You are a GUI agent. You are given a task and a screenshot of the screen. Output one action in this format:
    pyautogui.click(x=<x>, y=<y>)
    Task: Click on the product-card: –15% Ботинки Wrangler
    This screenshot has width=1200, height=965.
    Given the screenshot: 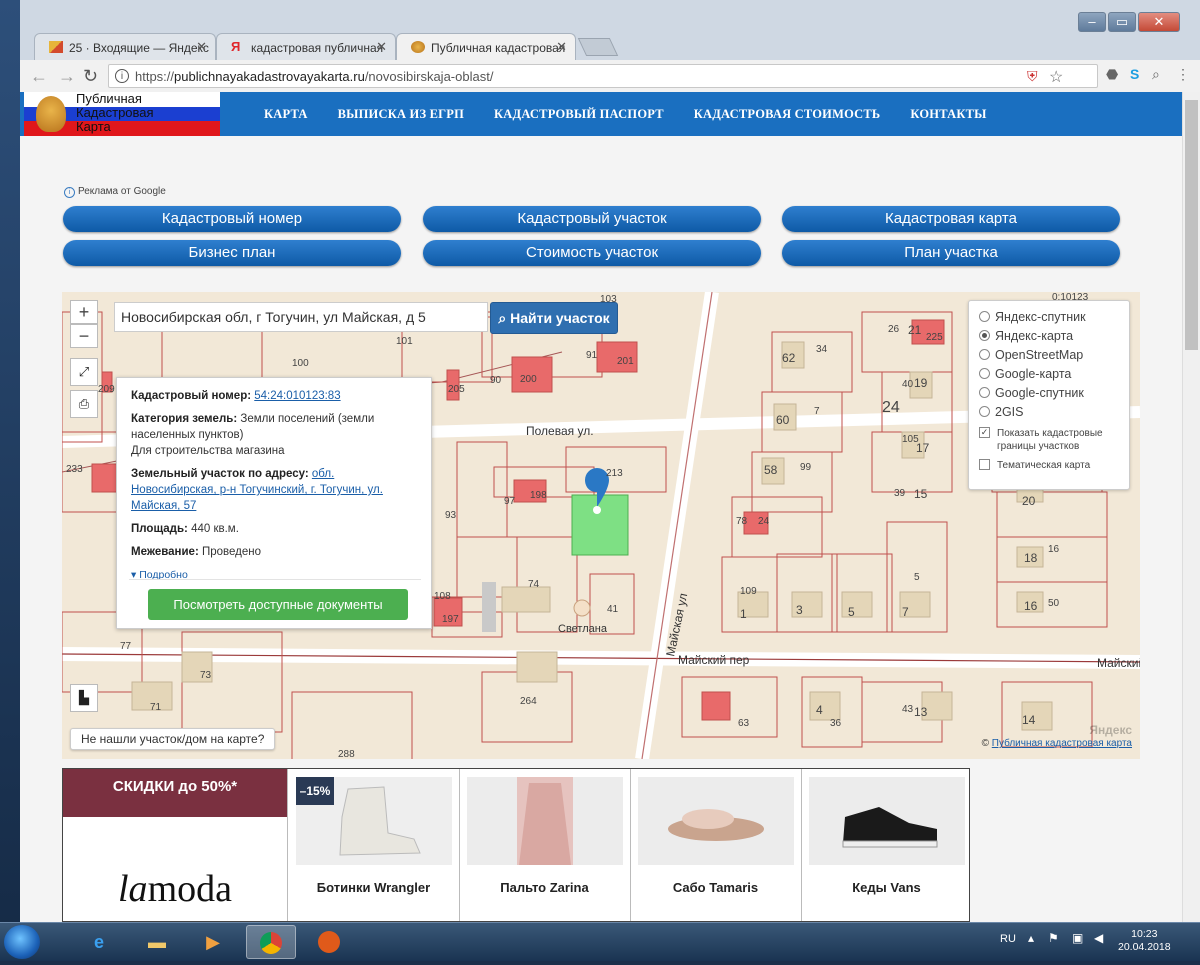 What is the action you would take?
    pyautogui.click(x=374, y=845)
    